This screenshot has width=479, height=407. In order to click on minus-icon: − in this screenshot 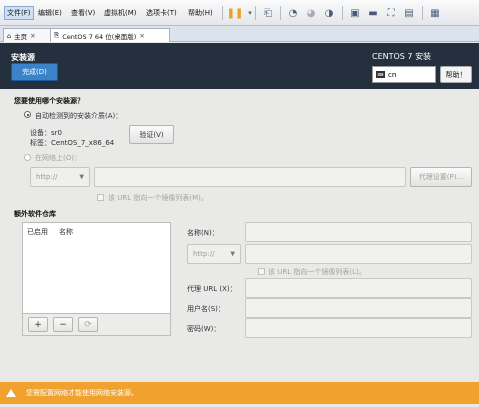, I will do `click(63, 324)`.